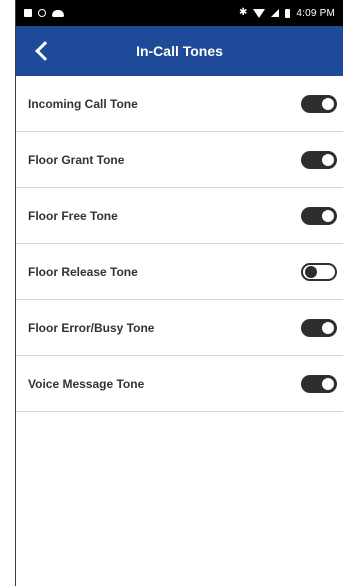 The image size is (344, 586). Describe the element at coordinates (275, 13) in the screenshot. I see `signal-icon` at that location.